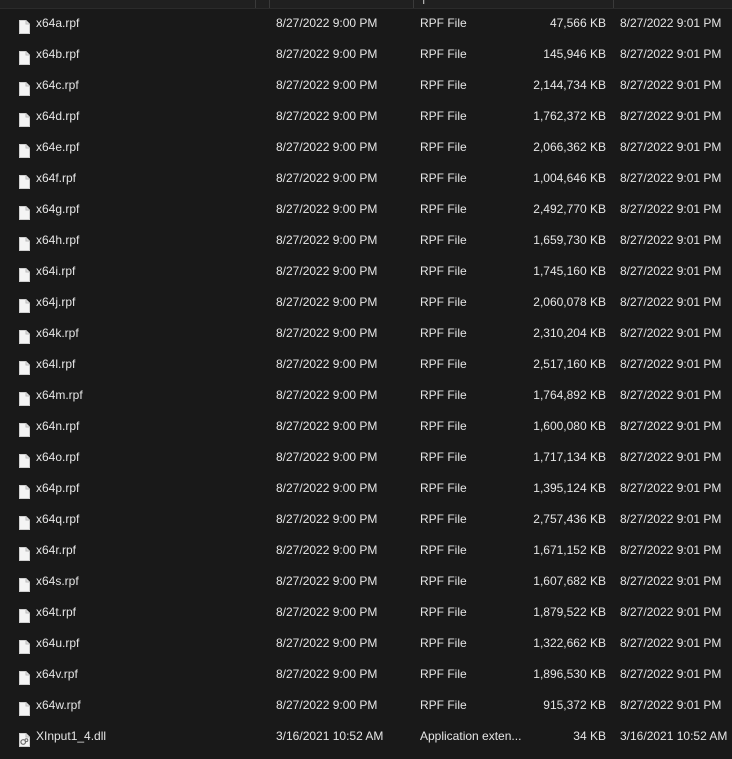 Image resolution: width=732 pixels, height=759 pixels. I want to click on file-name: x64i.rpf, so click(56, 271).